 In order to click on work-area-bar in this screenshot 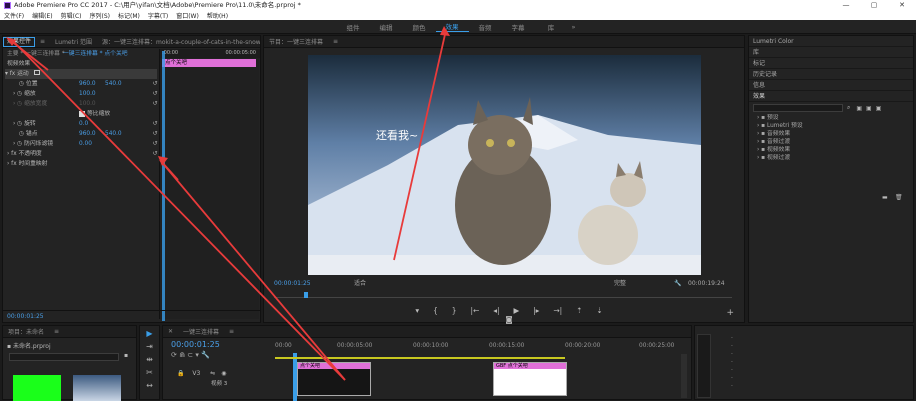, I will do `click(420, 358)`.